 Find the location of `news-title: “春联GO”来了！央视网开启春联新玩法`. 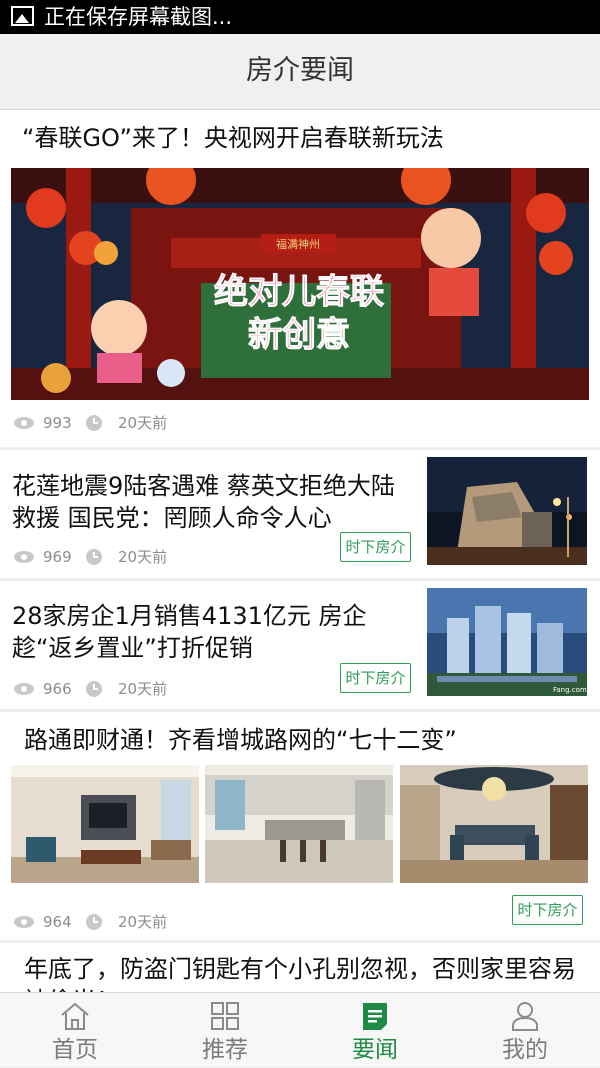

news-title: “春联GO”来了！央视网开启春联新玩法 is located at coordinates (302, 138).